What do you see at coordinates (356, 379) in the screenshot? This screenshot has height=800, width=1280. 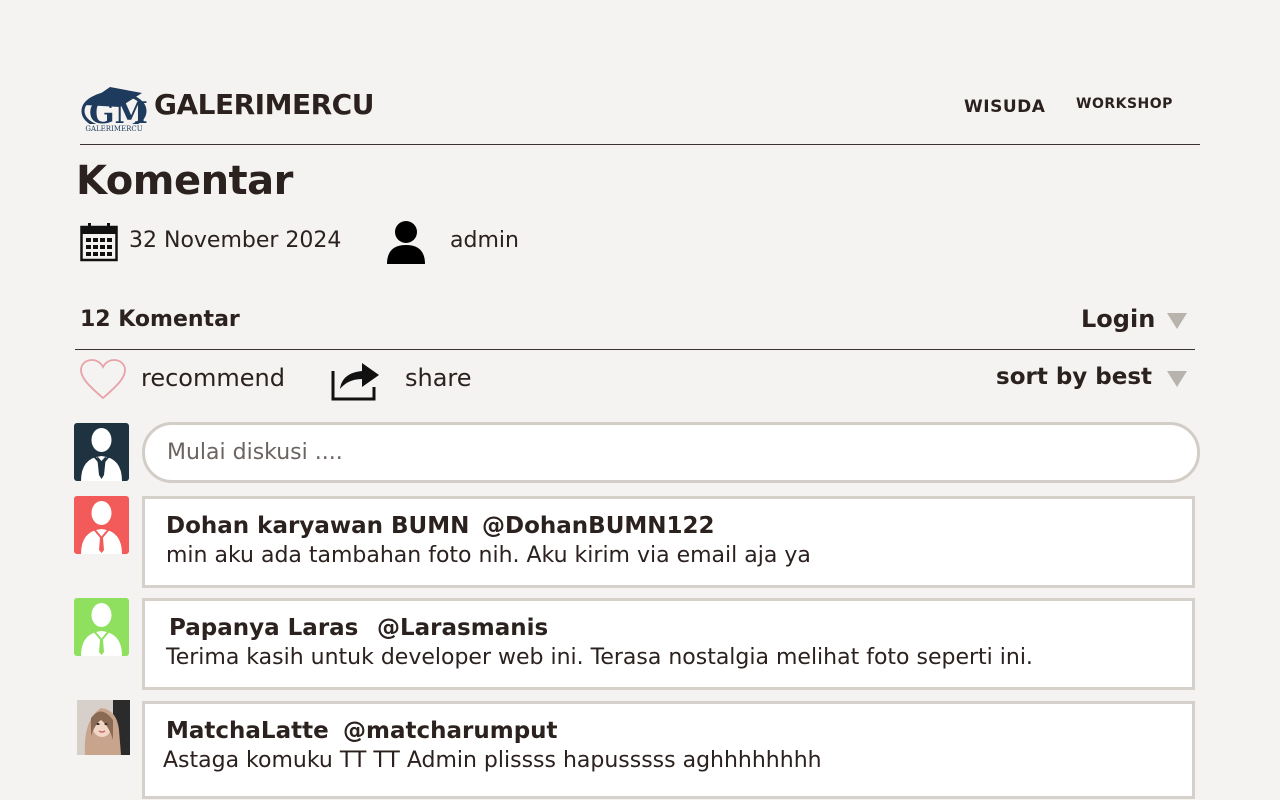 I see `share-icon` at bounding box center [356, 379].